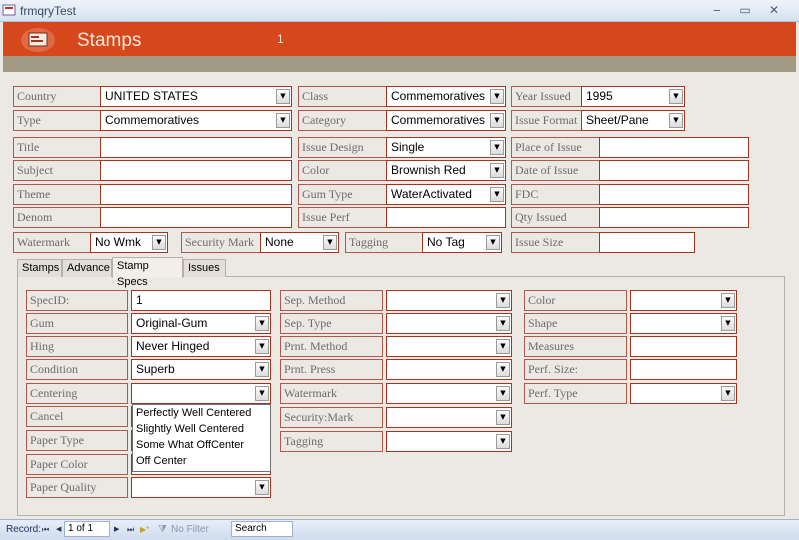 The width and height of the screenshot is (799, 540). I want to click on spec-color-select: ▼, so click(683, 300).